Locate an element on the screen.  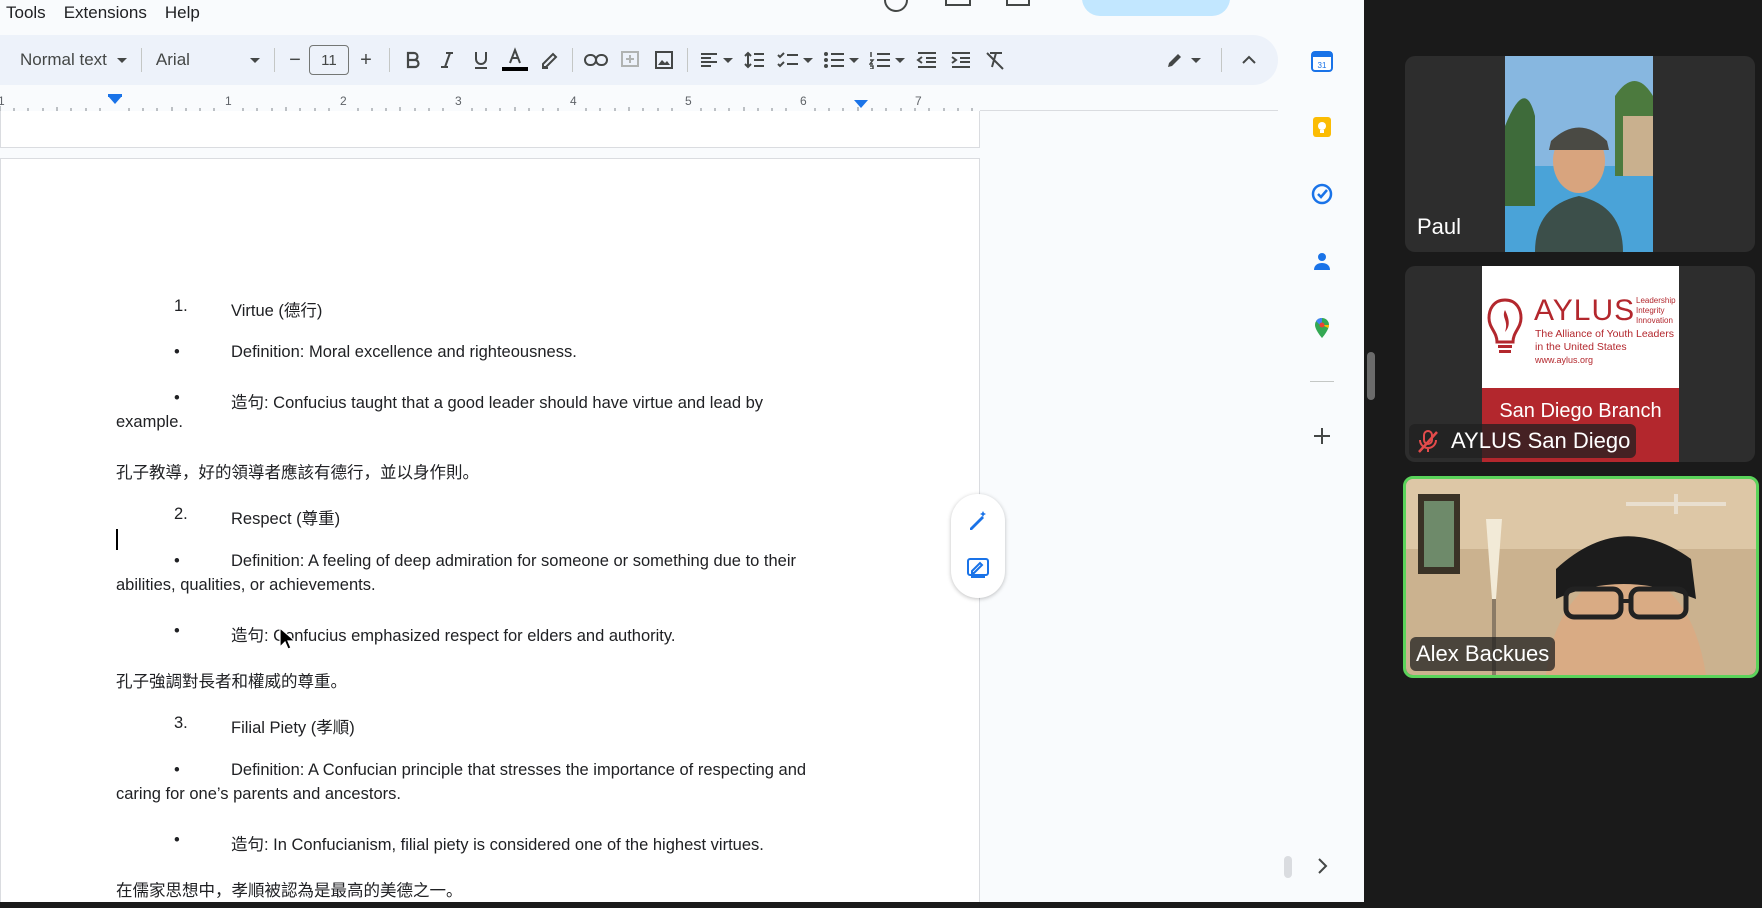
increase-indent-button is located at coordinates (961, 60).